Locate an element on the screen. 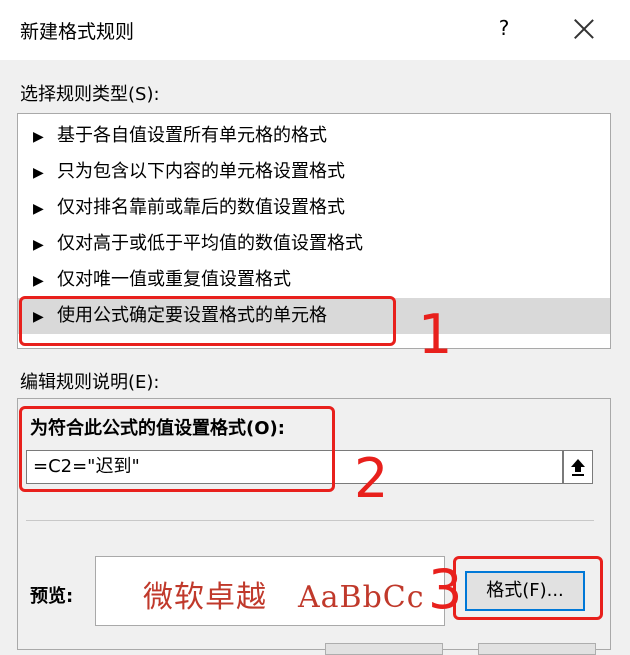 The height and width of the screenshot is (655, 630). dialog-title: 新建格式规则 is located at coordinates (77, 32).